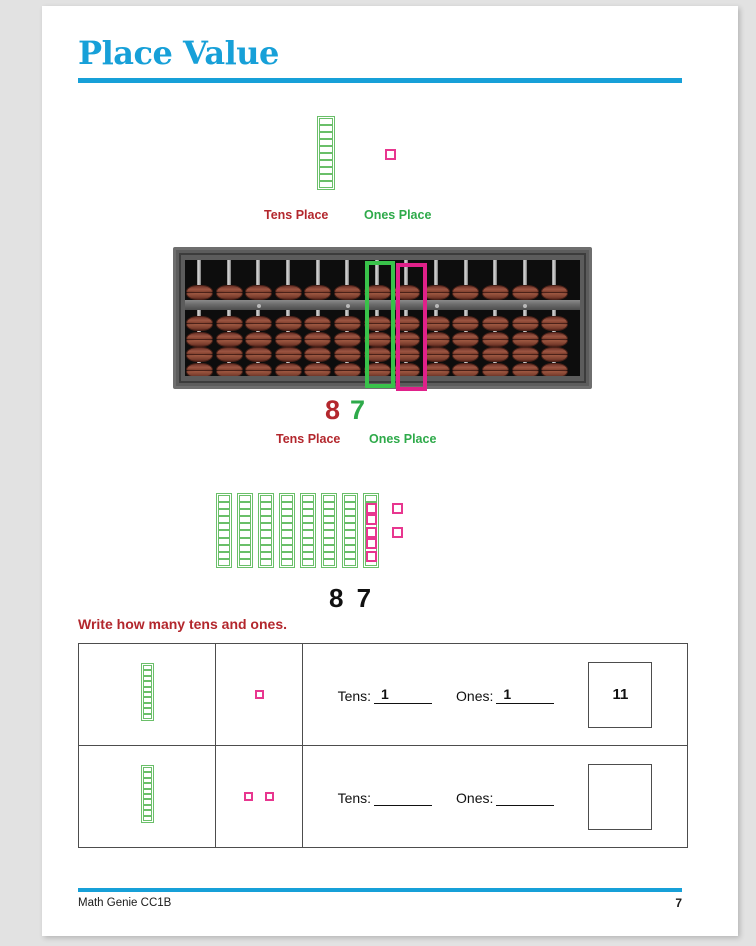 The image size is (756, 946). What do you see at coordinates (620, 796) in the screenshot?
I see `total-answer-box` at bounding box center [620, 796].